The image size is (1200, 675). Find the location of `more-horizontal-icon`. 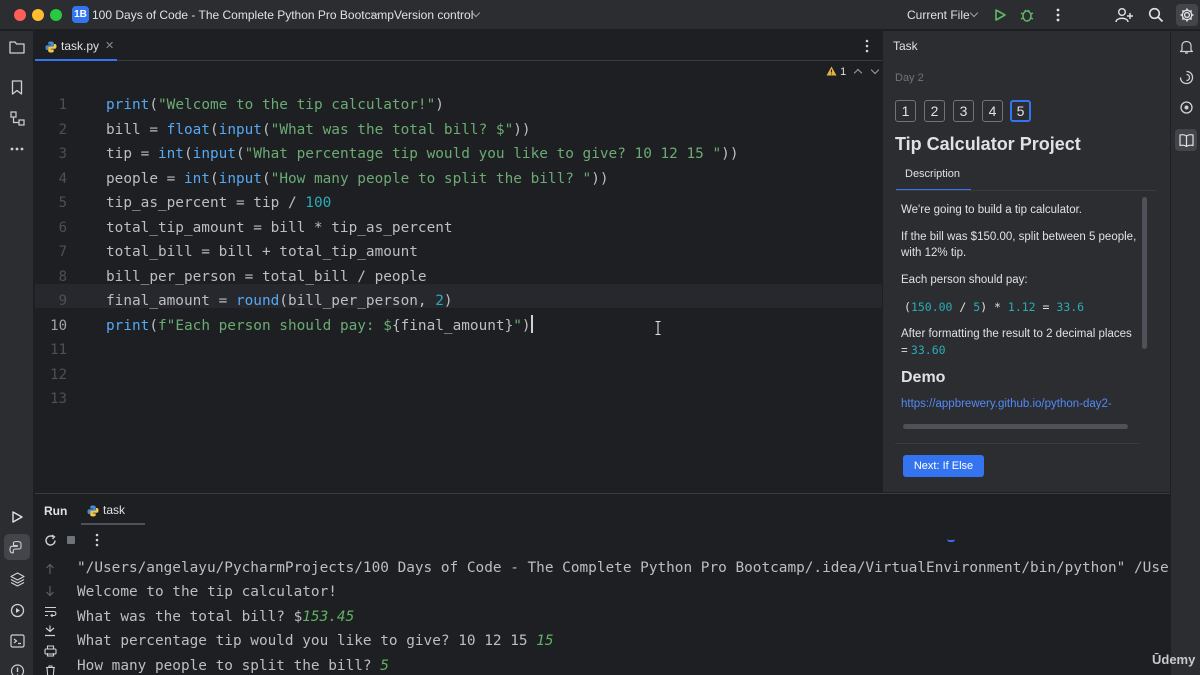

more-horizontal-icon is located at coordinates (17, 149).